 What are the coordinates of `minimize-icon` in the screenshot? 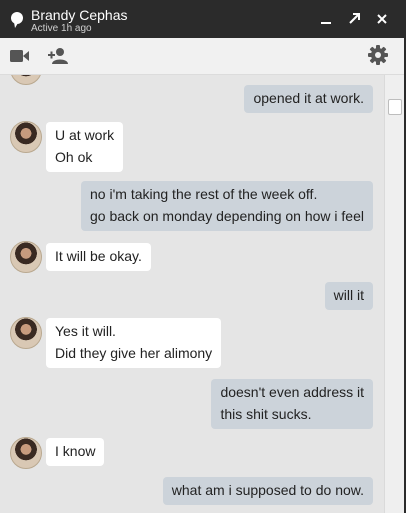 It's located at (326, 19).